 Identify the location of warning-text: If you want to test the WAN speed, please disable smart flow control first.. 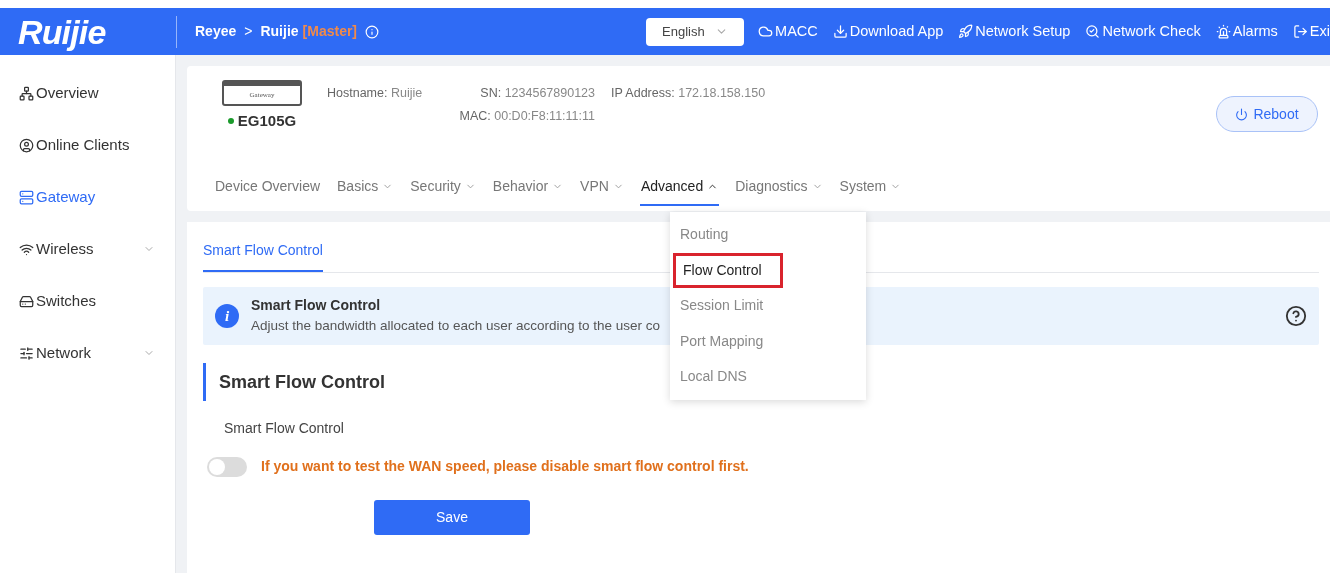
(505, 466).